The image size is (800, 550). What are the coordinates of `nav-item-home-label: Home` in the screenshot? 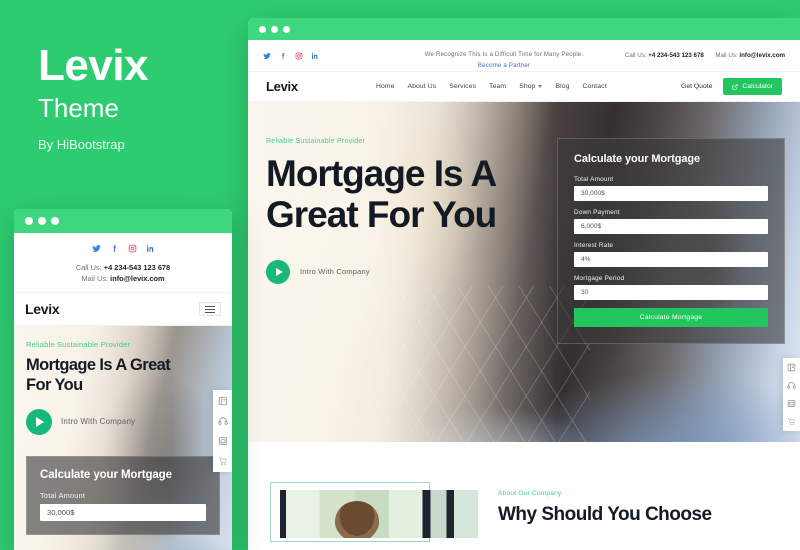 It's located at (385, 86).